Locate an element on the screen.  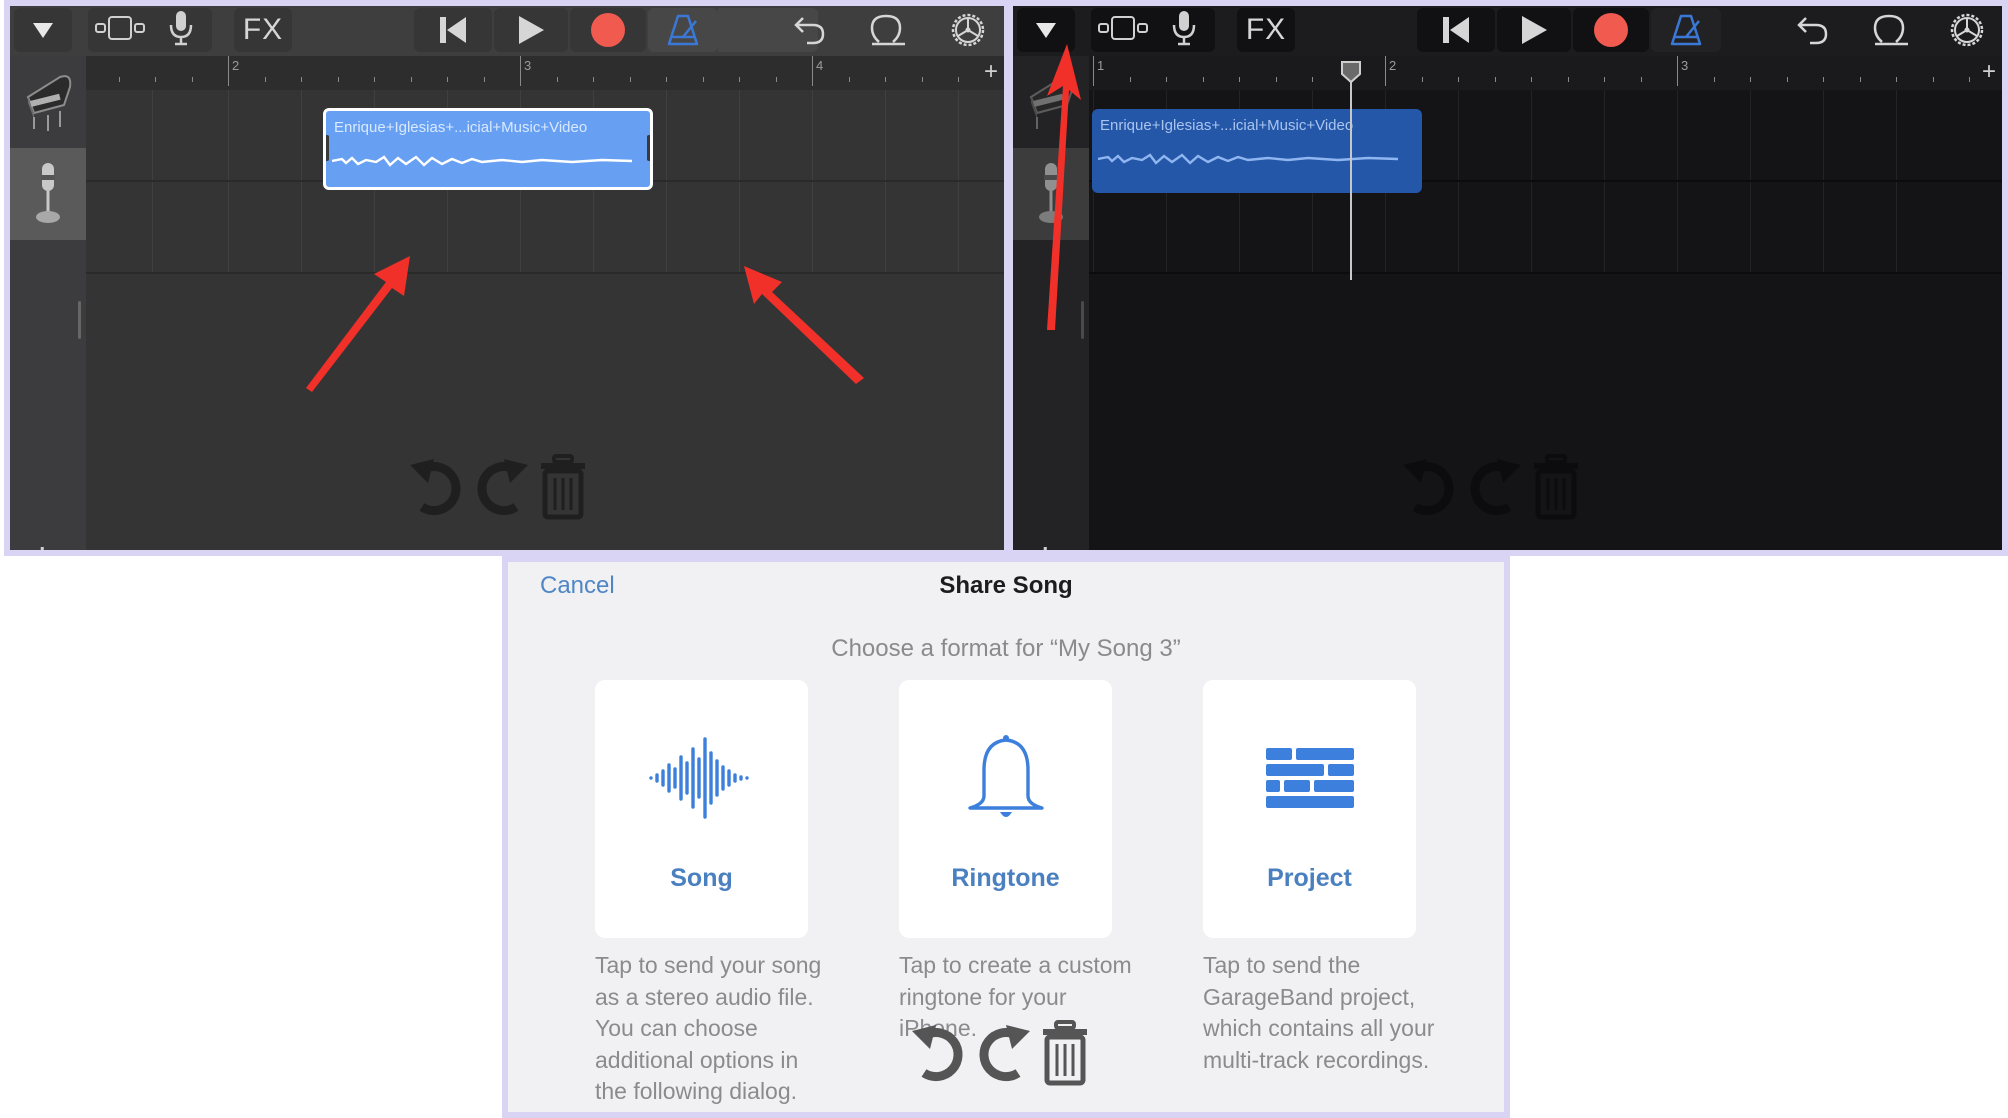
waveform is located at coordinates (482, 161).